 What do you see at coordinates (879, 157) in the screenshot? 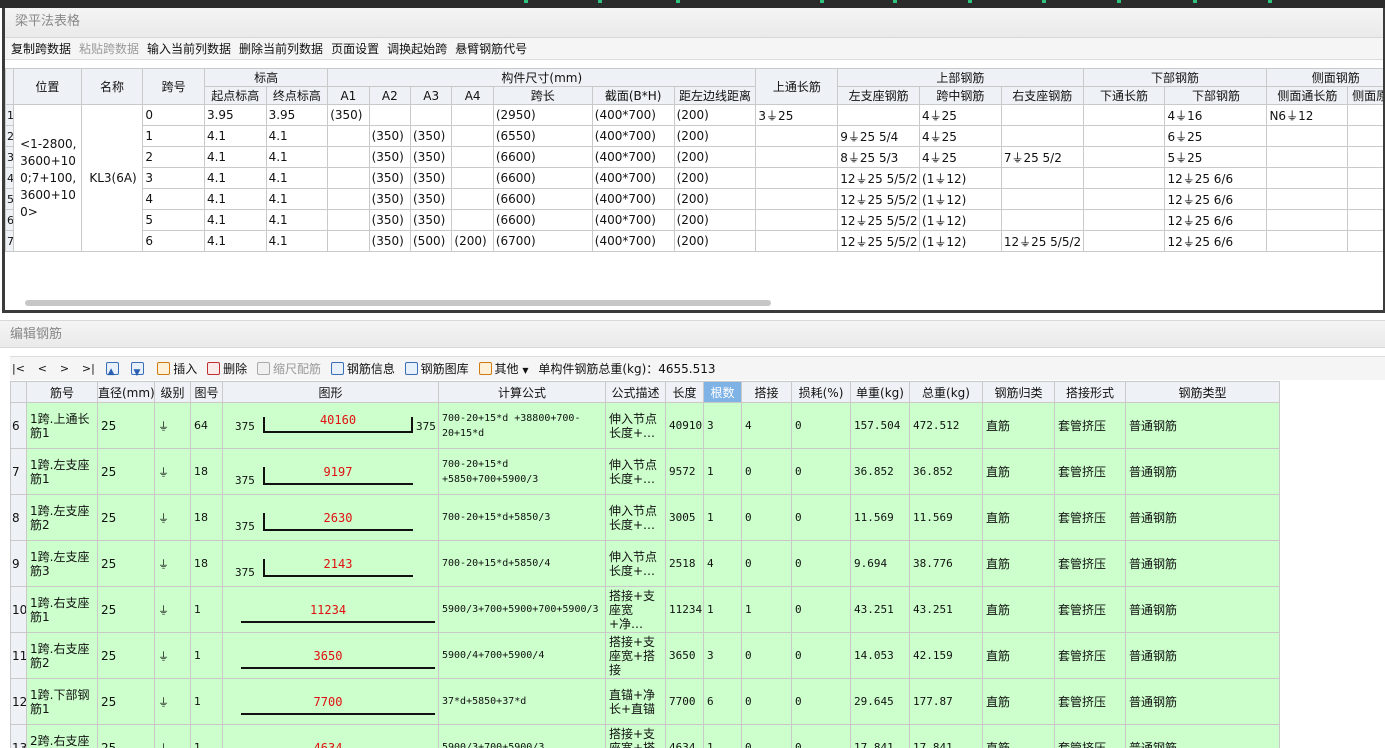
I see `cell-left: 8⏚25 5/3` at bounding box center [879, 157].